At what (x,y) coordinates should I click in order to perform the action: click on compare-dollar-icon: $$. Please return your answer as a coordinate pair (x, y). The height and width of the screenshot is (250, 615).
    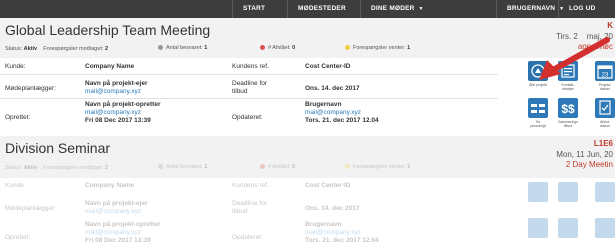
    Looking at the image, I should click on (568, 109).